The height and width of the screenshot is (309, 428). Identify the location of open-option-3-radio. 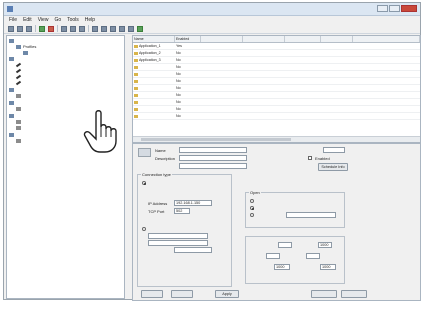
(252, 215).